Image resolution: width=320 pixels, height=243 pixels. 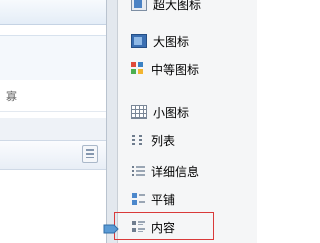 What do you see at coordinates (171, 41) in the screenshot?
I see `menu-item-label: 大图标` at bounding box center [171, 41].